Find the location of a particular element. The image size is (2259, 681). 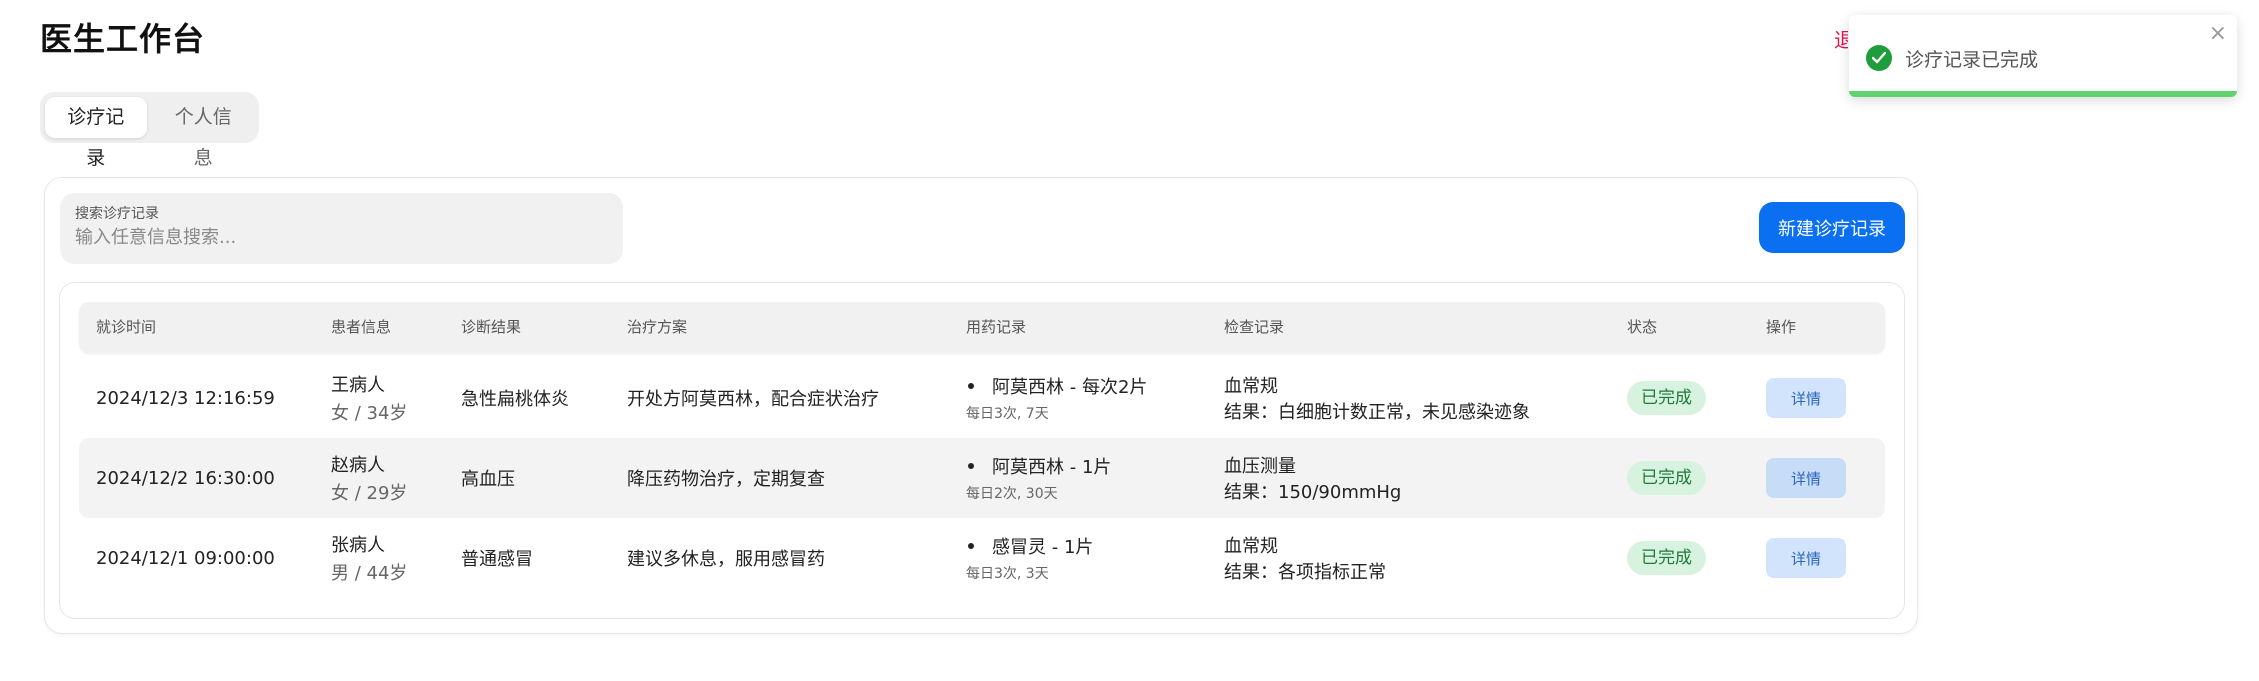

visit-time: 2024/12/1 09:00:00 is located at coordinates (185, 558).